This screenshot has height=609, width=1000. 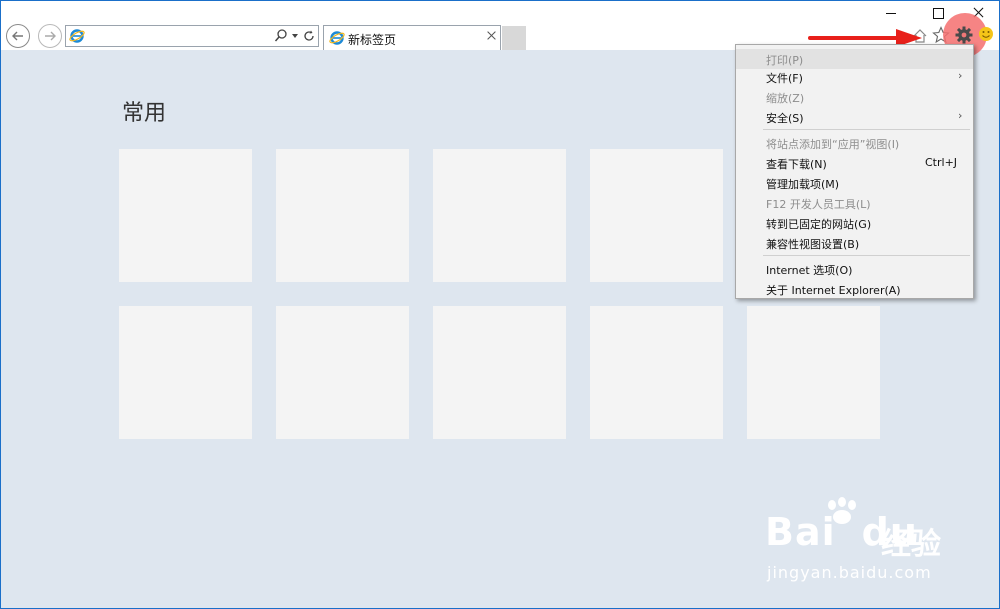 What do you see at coordinates (819, 224) in the screenshot?
I see `menu-item-label: 转到已固定的网站(G)` at bounding box center [819, 224].